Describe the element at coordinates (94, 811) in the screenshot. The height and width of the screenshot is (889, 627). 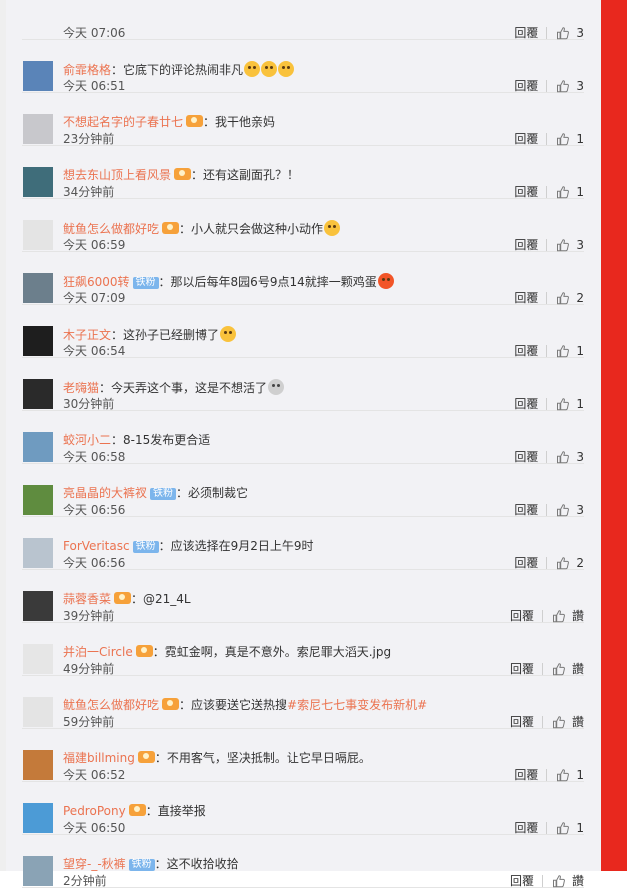
I see `username-link: PedroPony` at that location.